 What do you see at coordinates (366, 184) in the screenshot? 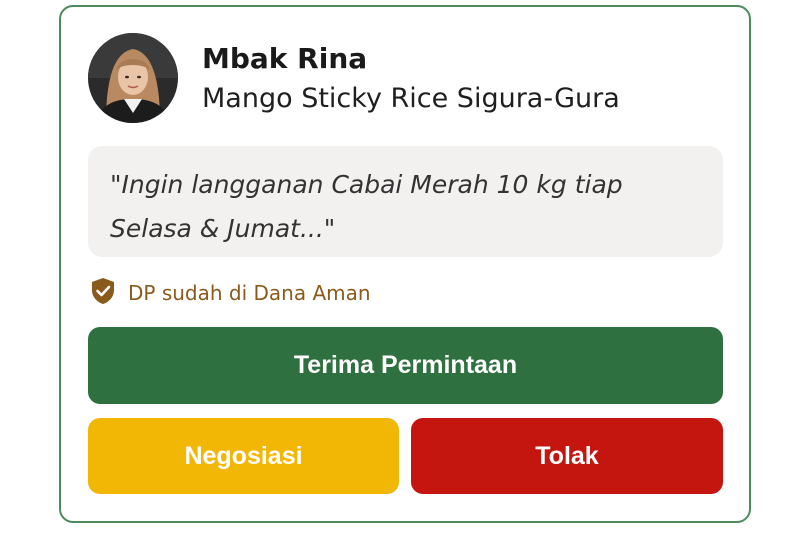
I see `request-message-line-1: "Ingin langganan Cabai Merah 10 kg tiap` at bounding box center [366, 184].